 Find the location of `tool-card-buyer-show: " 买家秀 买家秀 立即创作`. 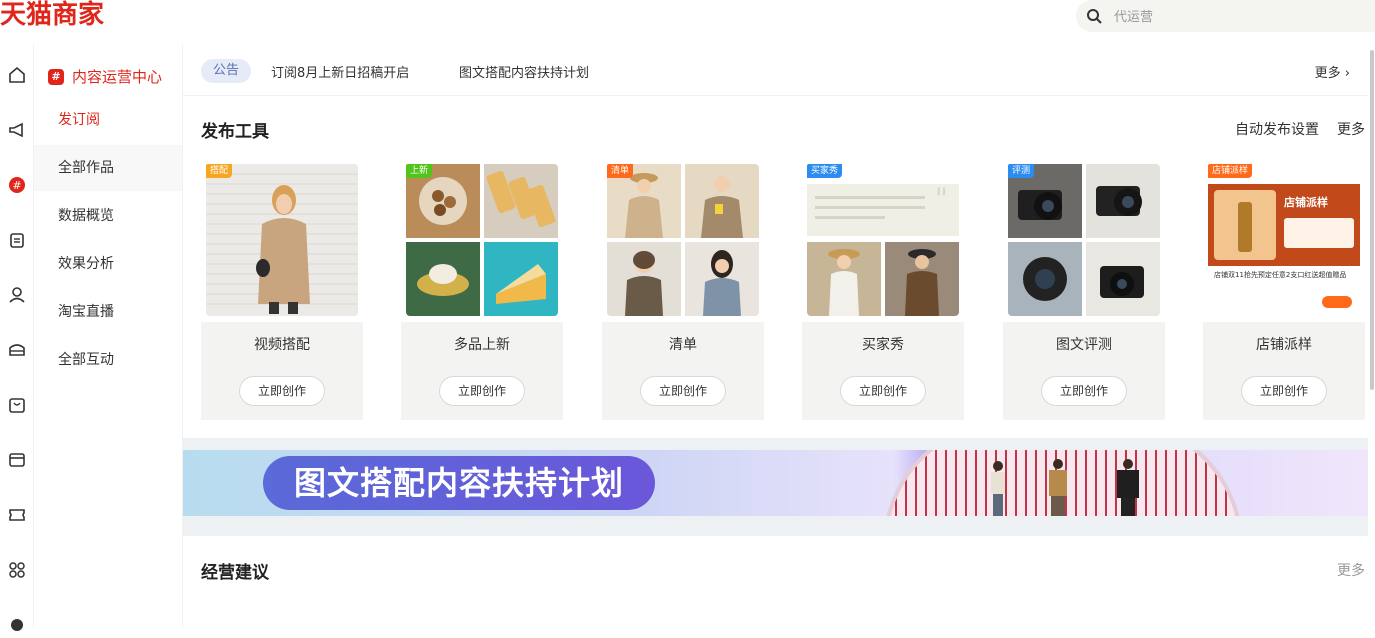

tool-card-buyer-show: " 买家秀 买家秀 立即创作 is located at coordinates (883, 292).